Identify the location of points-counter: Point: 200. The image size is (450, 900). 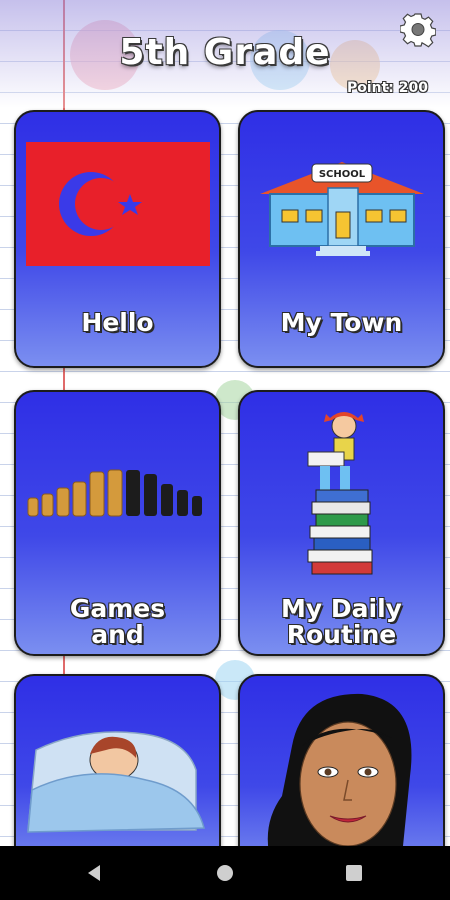
(387, 88).